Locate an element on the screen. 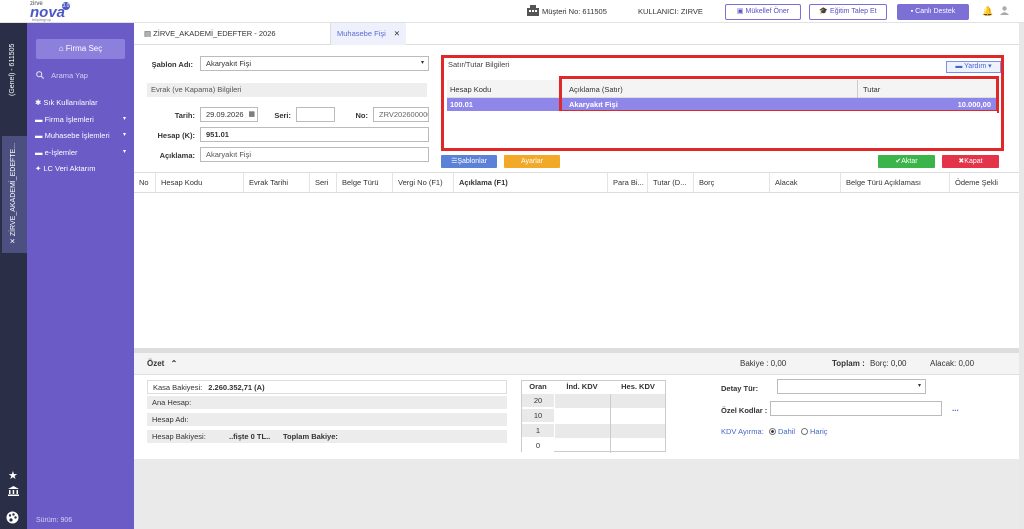 This screenshot has height=529, width=1024. hesap-input: 951.01 is located at coordinates (314, 134).